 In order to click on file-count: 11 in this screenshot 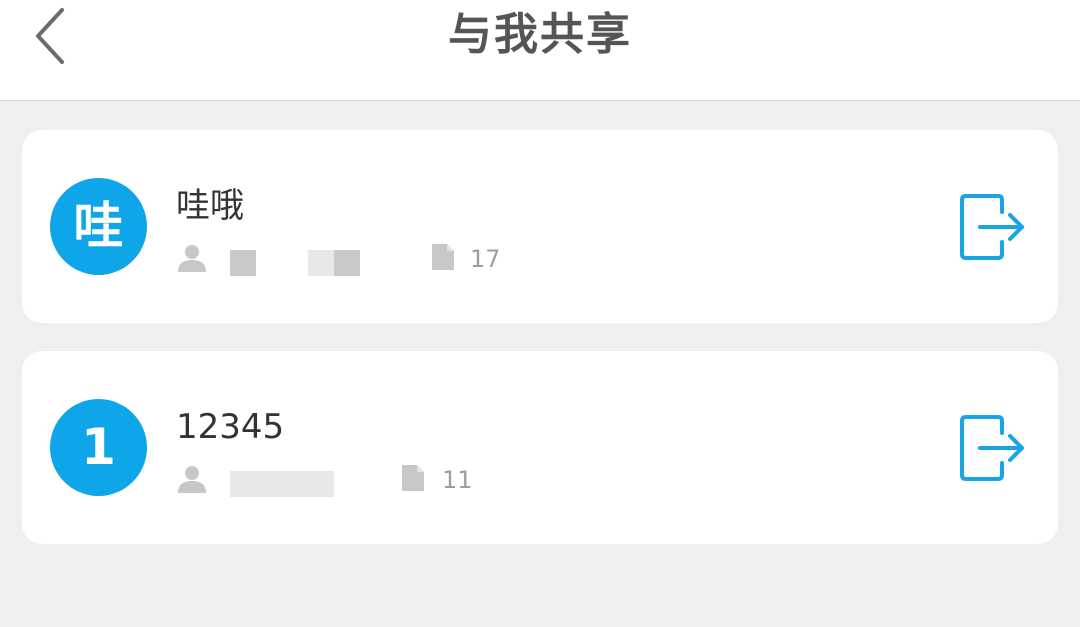, I will do `click(457, 480)`.